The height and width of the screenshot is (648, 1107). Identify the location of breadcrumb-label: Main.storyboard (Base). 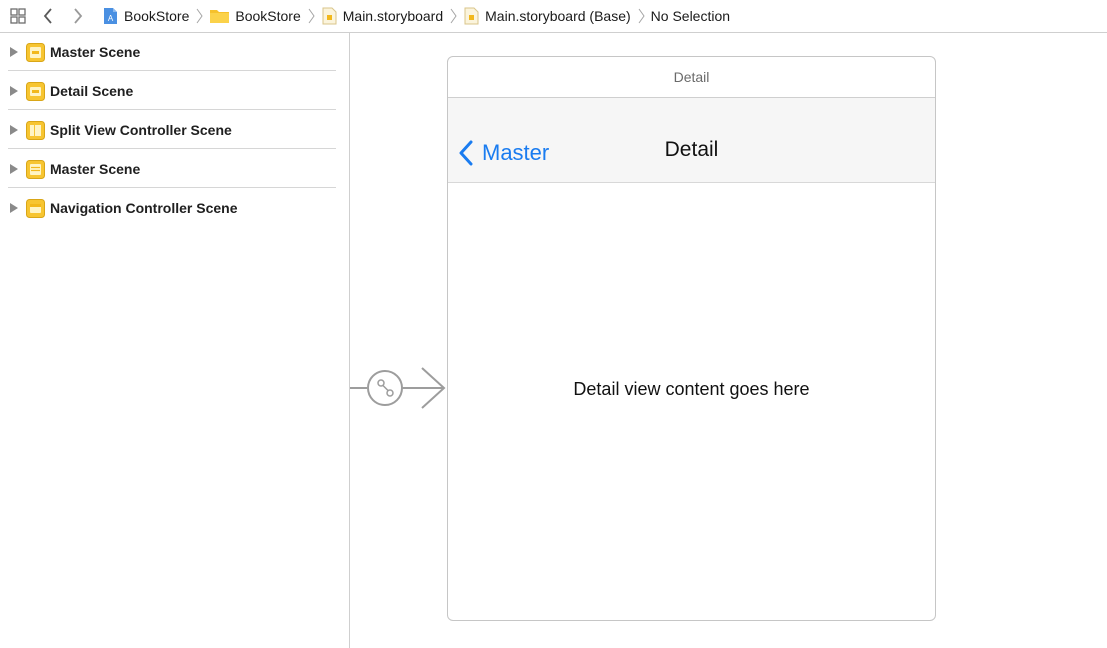
(558, 16).